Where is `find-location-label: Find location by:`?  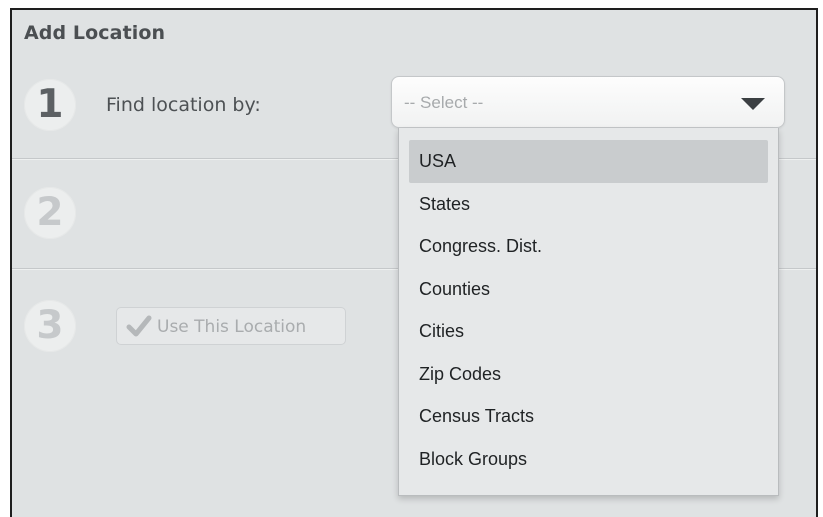 find-location-label: Find location by: is located at coordinates (183, 105).